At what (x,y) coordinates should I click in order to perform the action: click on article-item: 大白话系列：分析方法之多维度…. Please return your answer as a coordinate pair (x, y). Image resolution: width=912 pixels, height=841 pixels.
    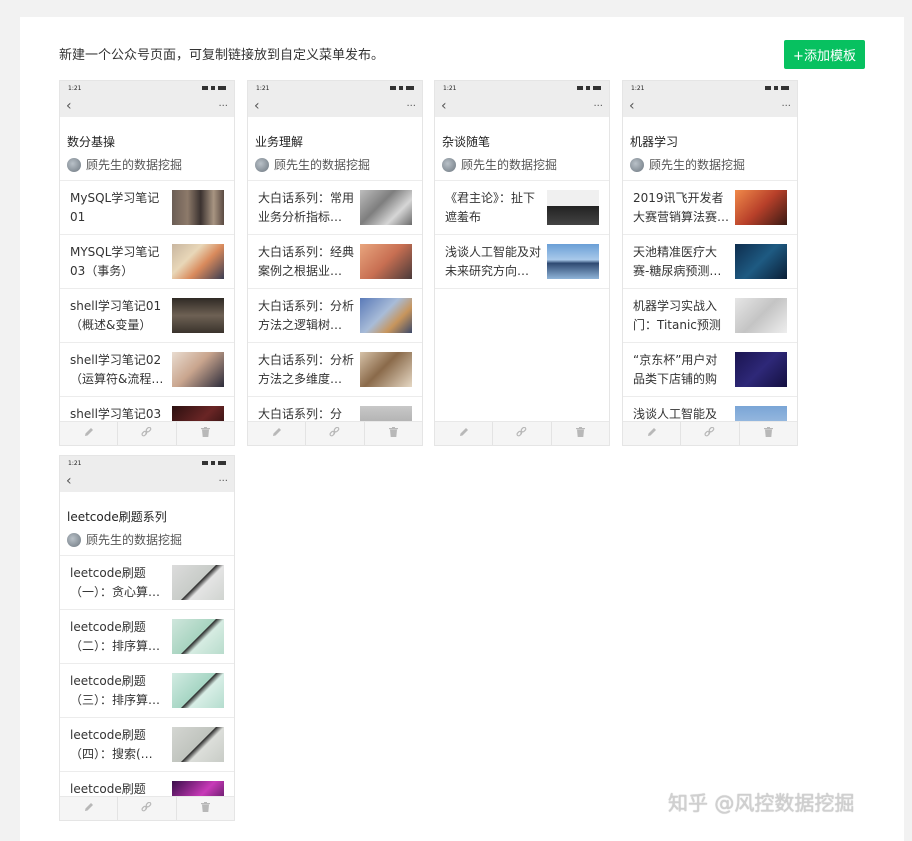
    Looking at the image, I should click on (335, 370).